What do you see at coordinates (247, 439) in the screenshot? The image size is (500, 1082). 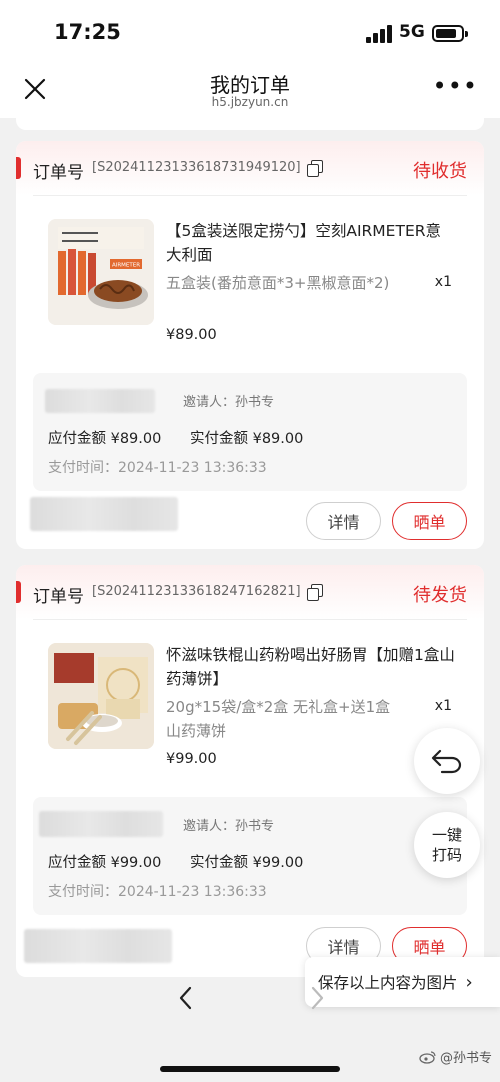 I see `amount-paid: 实付金额 ¥89.00` at bounding box center [247, 439].